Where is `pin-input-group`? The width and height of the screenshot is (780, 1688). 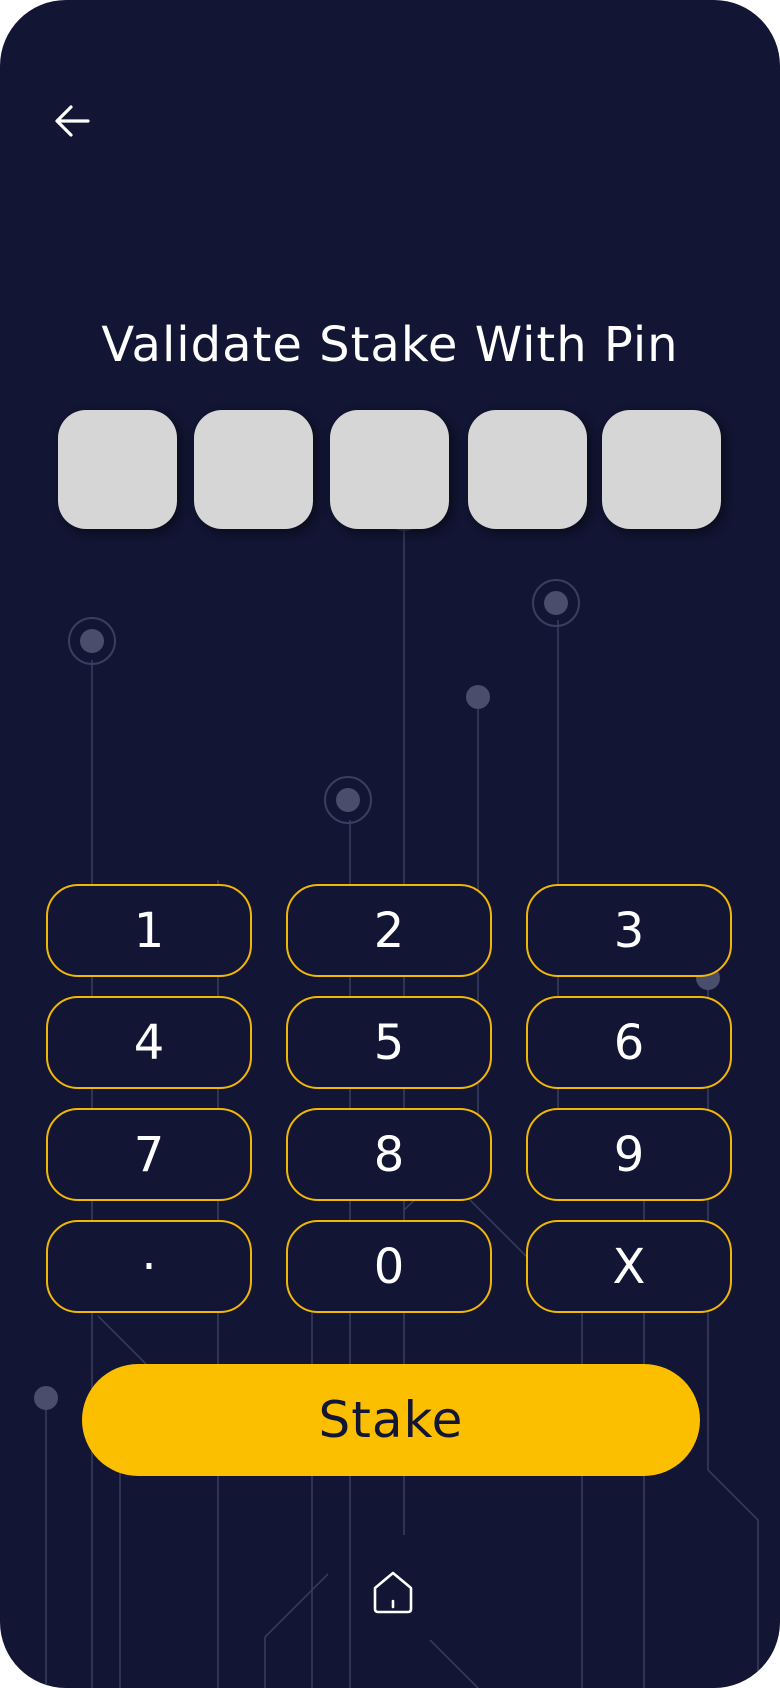
pin-input-group is located at coordinates (390, 470).